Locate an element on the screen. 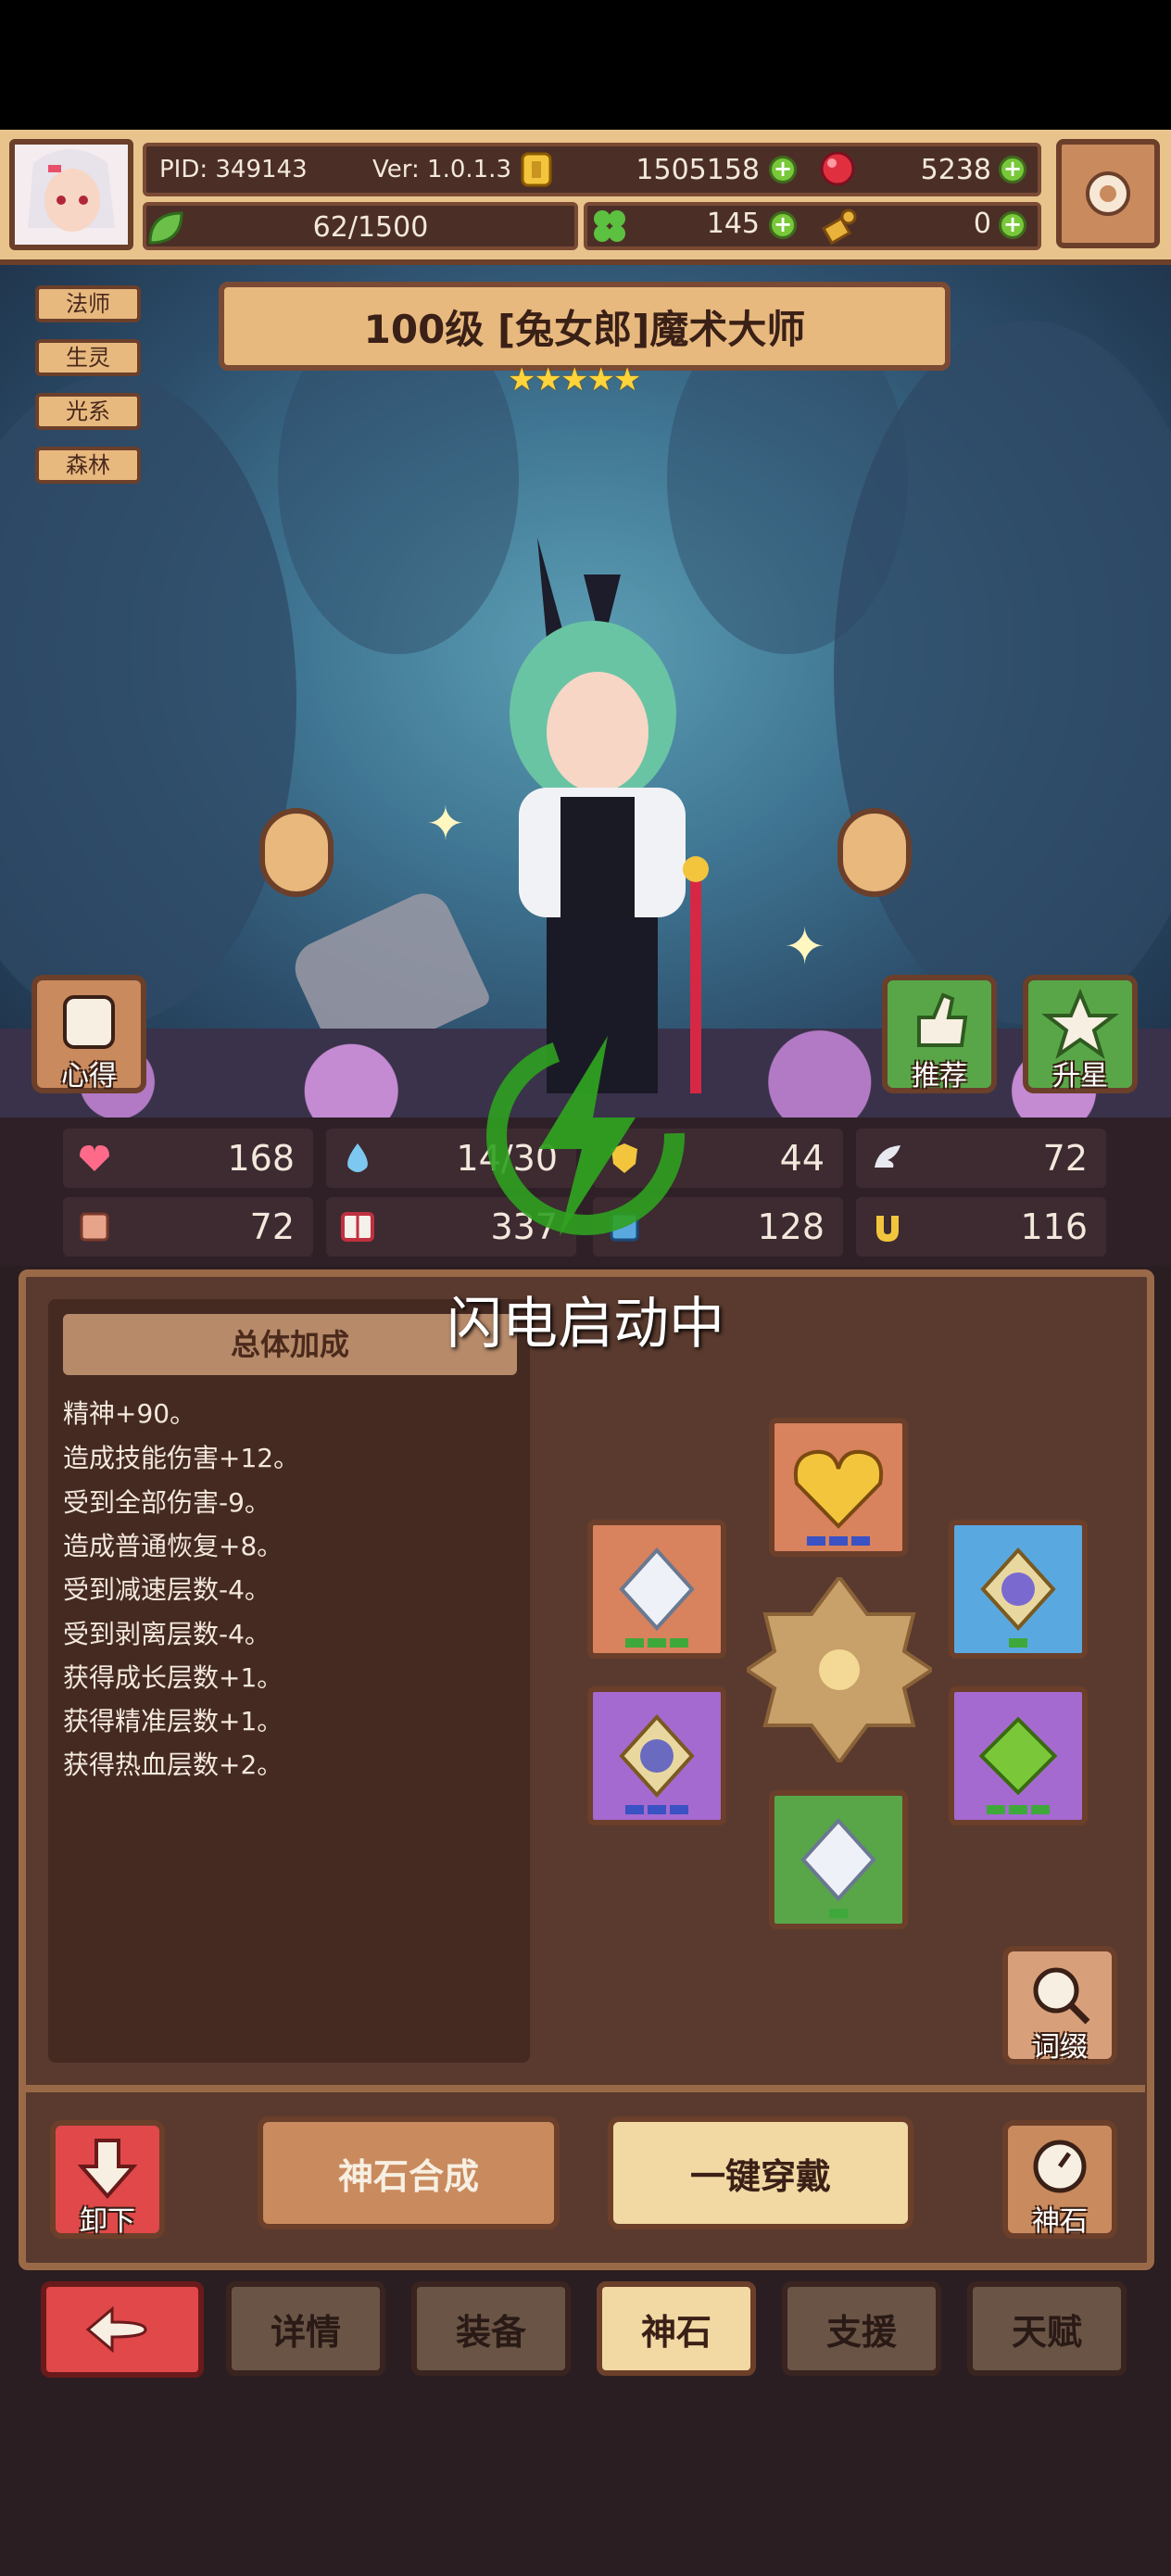  bonus-line: 受到减速层数-4。 is located at coordinates (167, 1589).